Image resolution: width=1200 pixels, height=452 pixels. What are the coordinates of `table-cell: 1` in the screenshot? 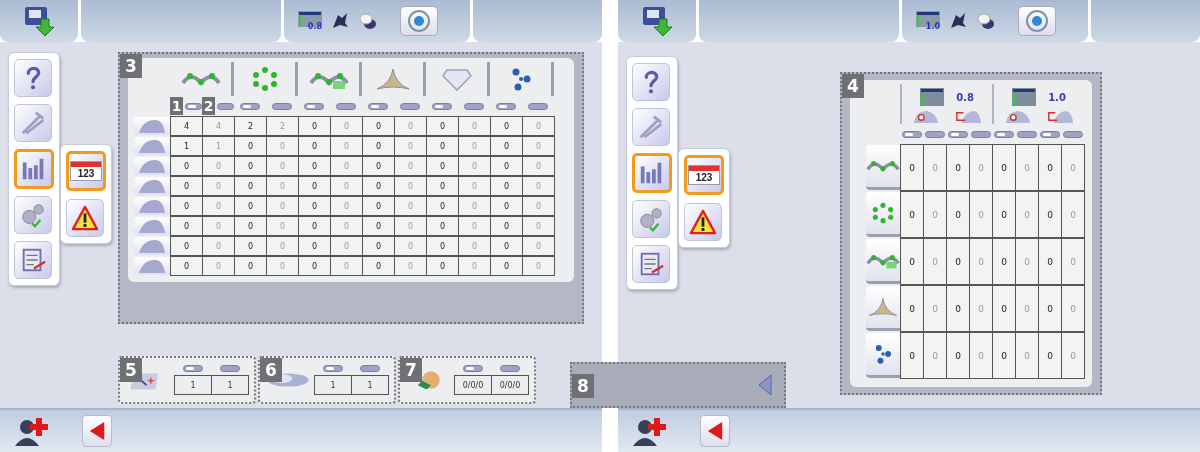 It's located at (218, 146).